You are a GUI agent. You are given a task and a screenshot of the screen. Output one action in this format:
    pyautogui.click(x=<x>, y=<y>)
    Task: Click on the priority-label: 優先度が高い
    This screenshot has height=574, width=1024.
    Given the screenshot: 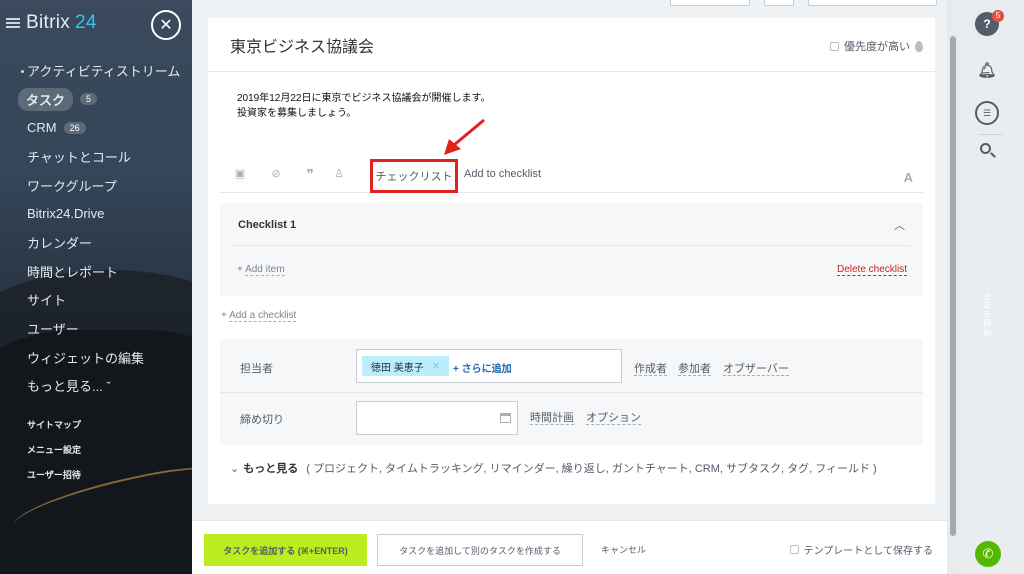 What is the action you would take?
    pyautogui.click(x=877, y=47)
    